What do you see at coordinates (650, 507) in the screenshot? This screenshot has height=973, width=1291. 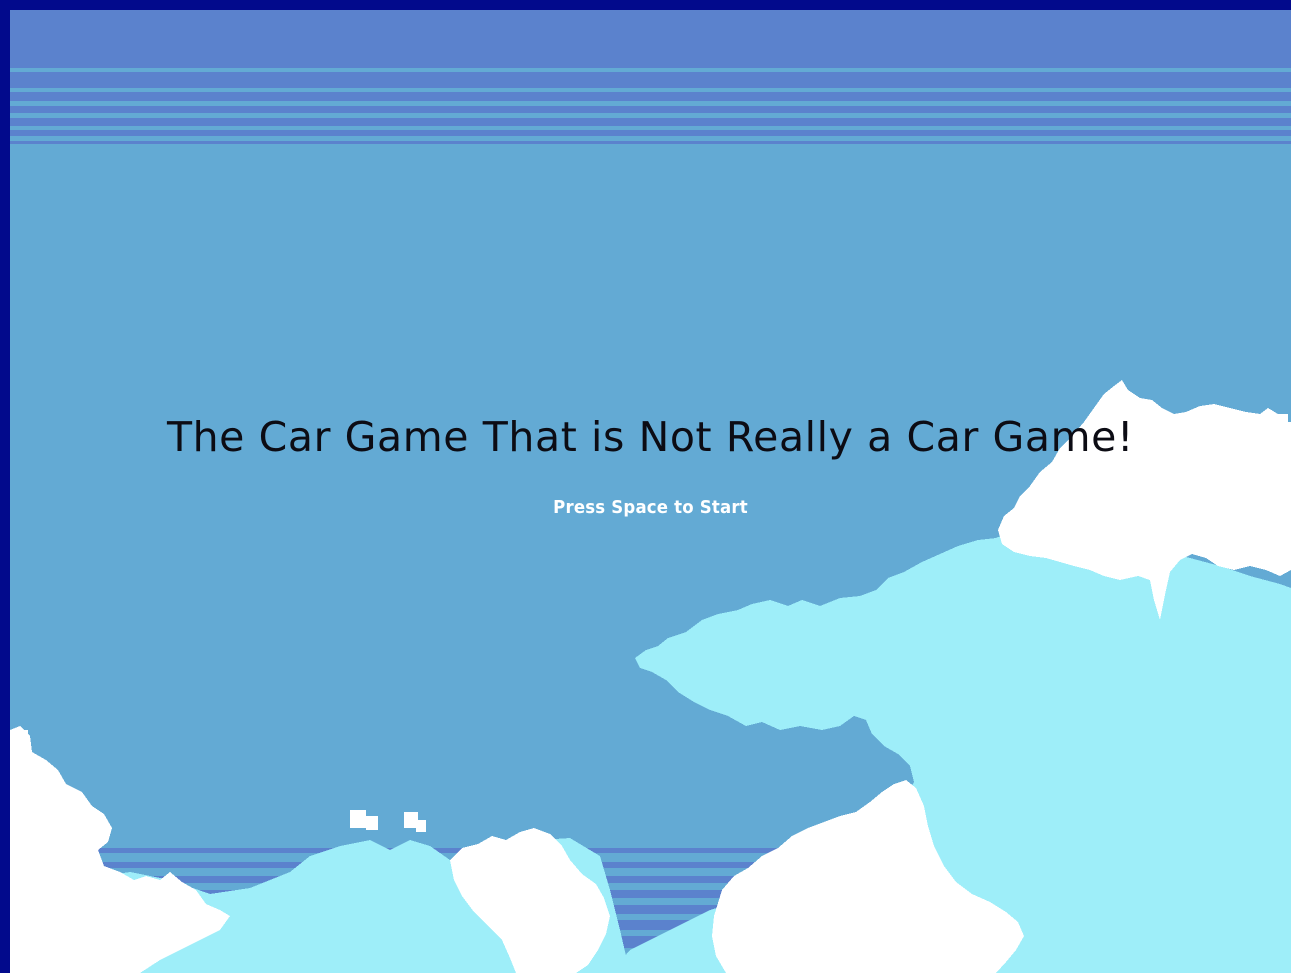 I see `start-prompt: Press Space to Start` at bounding box center [650, 507].